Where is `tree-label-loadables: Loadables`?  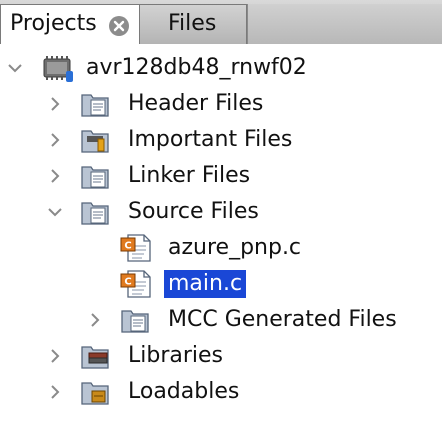
tree-label-loadables: Loadables is located at coordinates (184, 391).